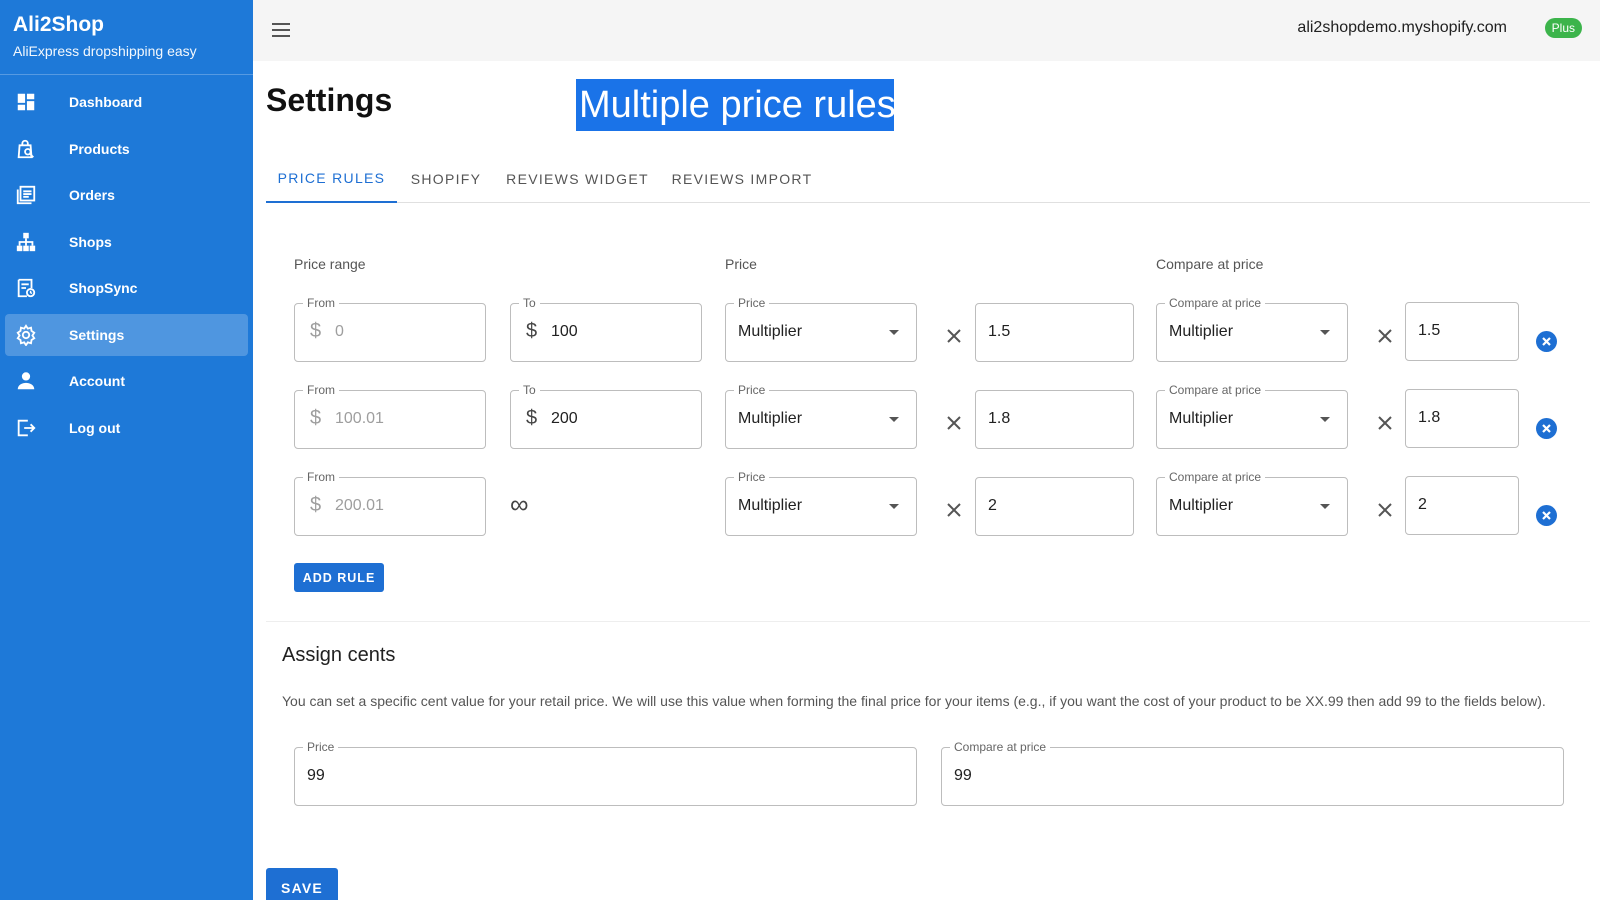 The height and width of the screenshot is (900, 1600). I want to click on field-value: 1.8, so click(999, 418).